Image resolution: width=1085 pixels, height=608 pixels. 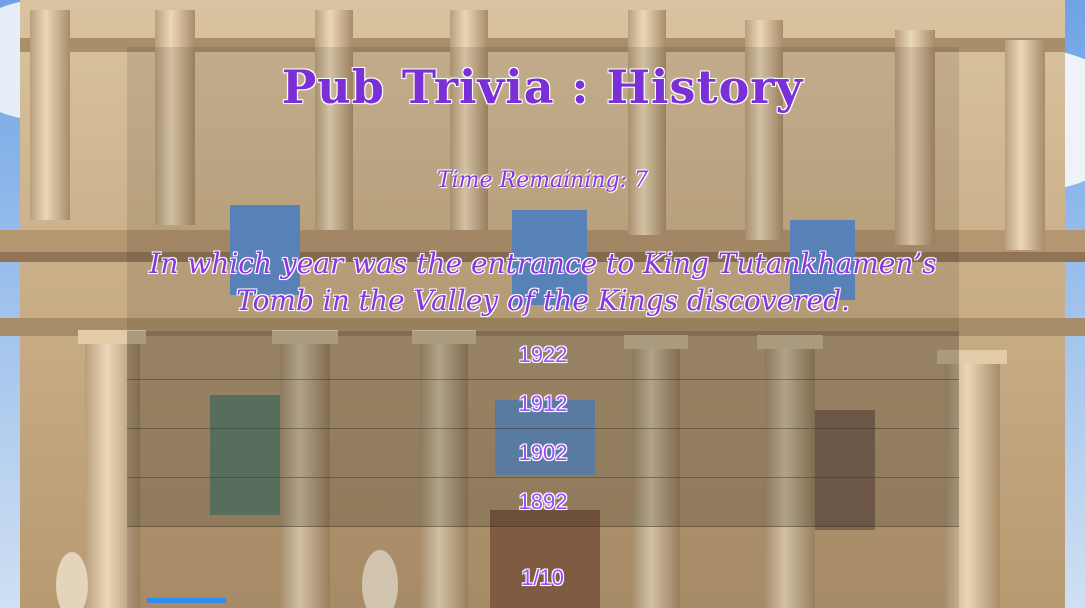 I want to click on progress-bar-fill, so click(x=187, y=600).